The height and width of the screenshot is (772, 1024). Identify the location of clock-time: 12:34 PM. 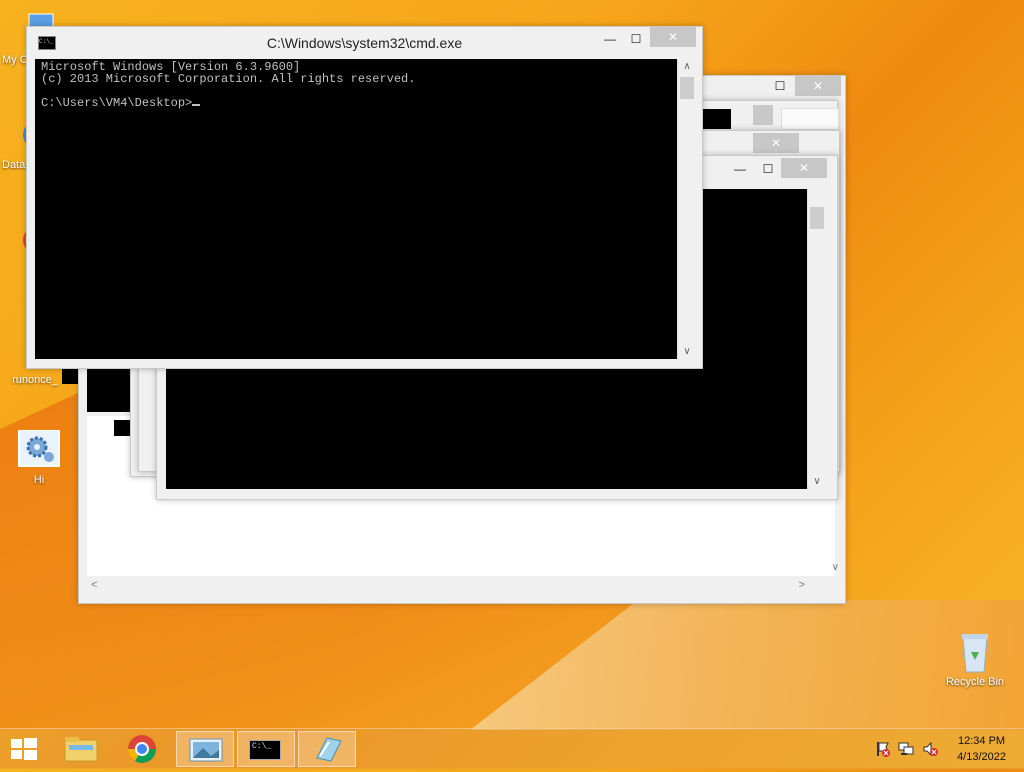
(981, 741).